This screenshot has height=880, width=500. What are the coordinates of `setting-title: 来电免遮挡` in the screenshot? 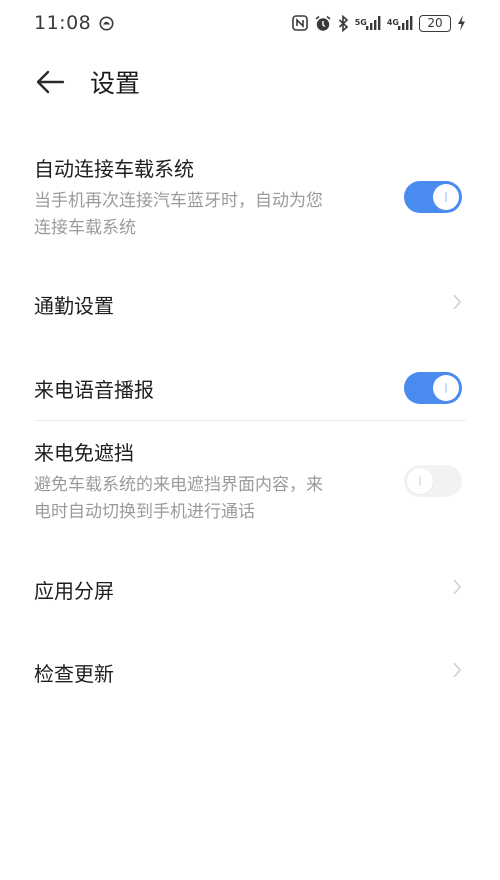 It's located at (84, 452).